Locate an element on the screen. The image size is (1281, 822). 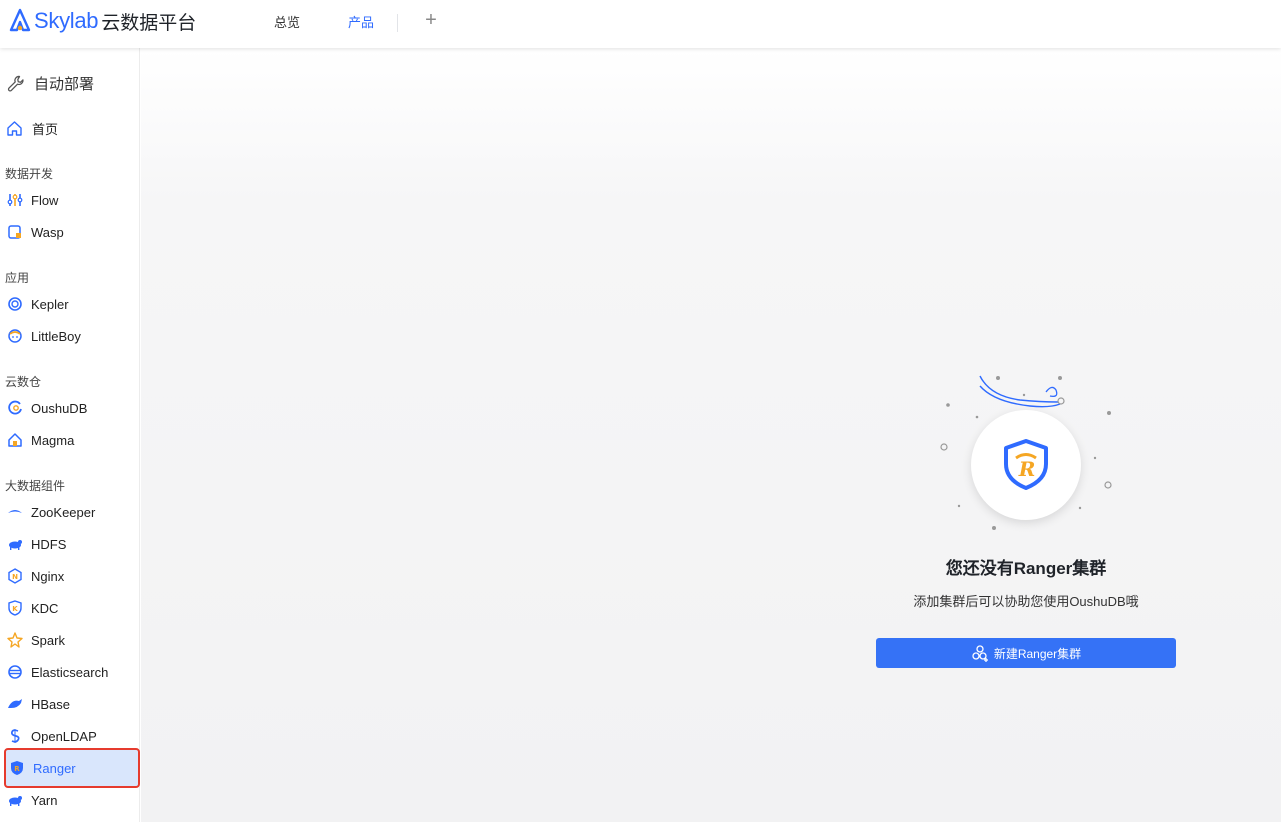
auto-deploy-label: 自动部署 is located at coordinates (64, 84).